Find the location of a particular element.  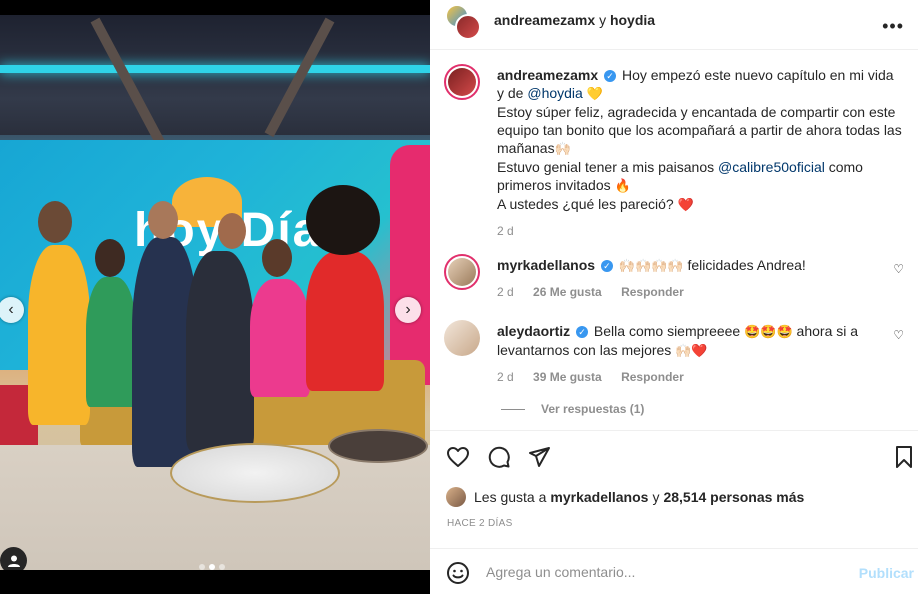

person-yellow-dress is located at coordinates (59, 335).